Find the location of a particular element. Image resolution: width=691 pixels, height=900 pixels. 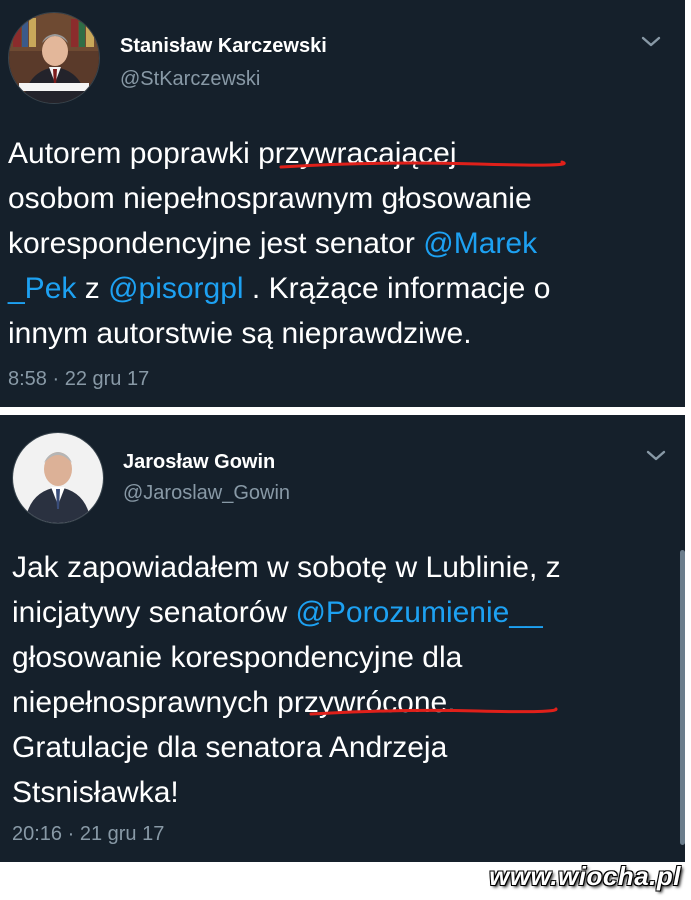

person-suit-white-background-avatar-icon is located at coordinates (58, 478).